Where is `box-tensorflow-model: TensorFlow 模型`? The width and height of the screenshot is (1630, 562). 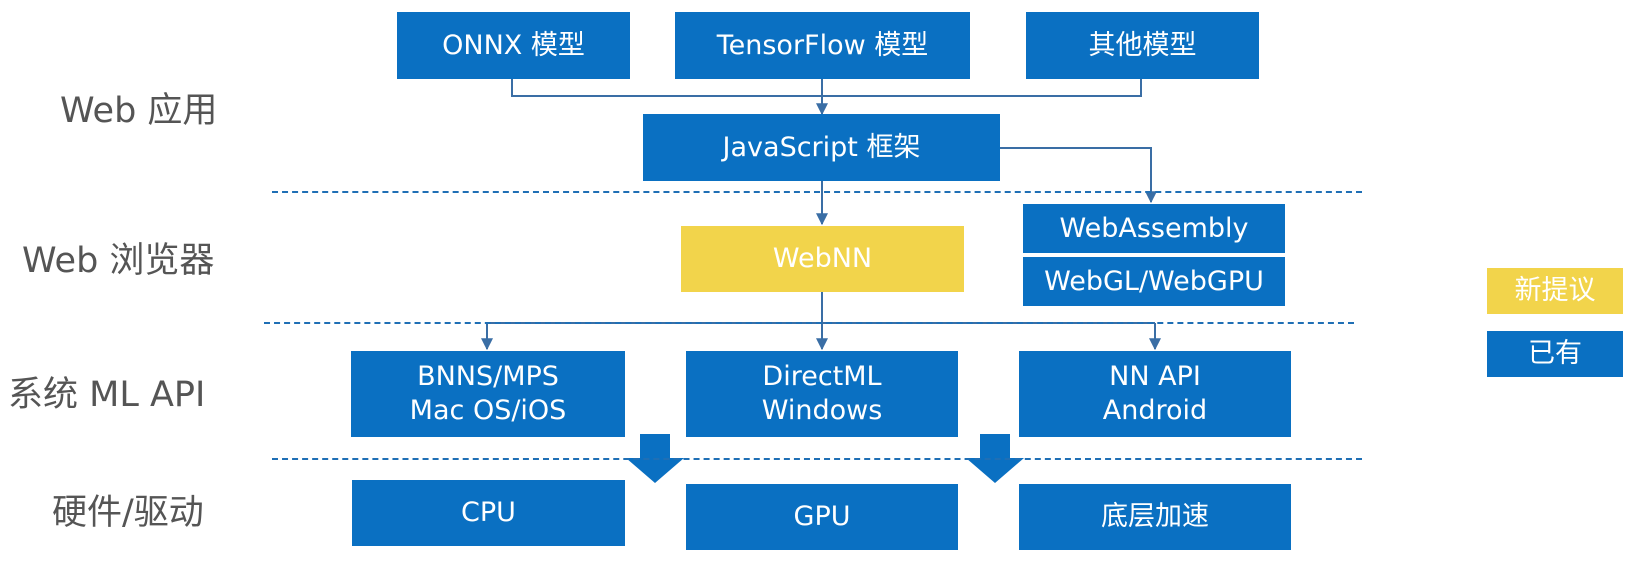 box-tensorflow-model: TensorFlow 模型 is located at coordinates (822, 45).